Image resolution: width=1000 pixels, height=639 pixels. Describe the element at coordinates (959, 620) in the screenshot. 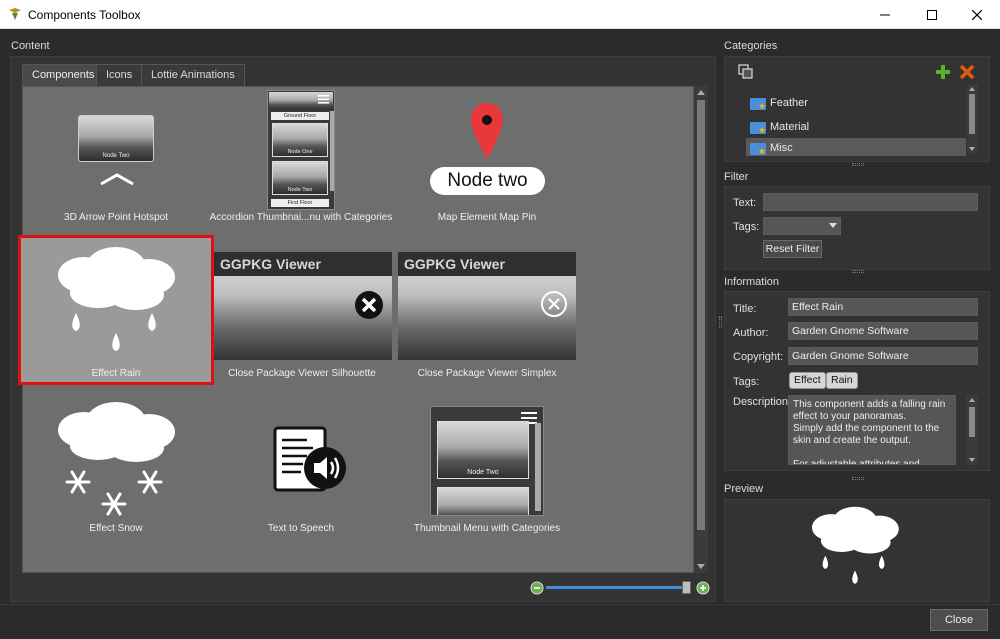

I see `close-button: Close` at that location.